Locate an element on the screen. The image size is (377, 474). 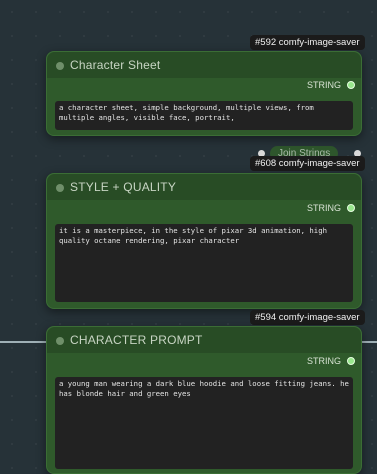
node-header: CHARACTER PROMPT is located at coordinates (204, 340).